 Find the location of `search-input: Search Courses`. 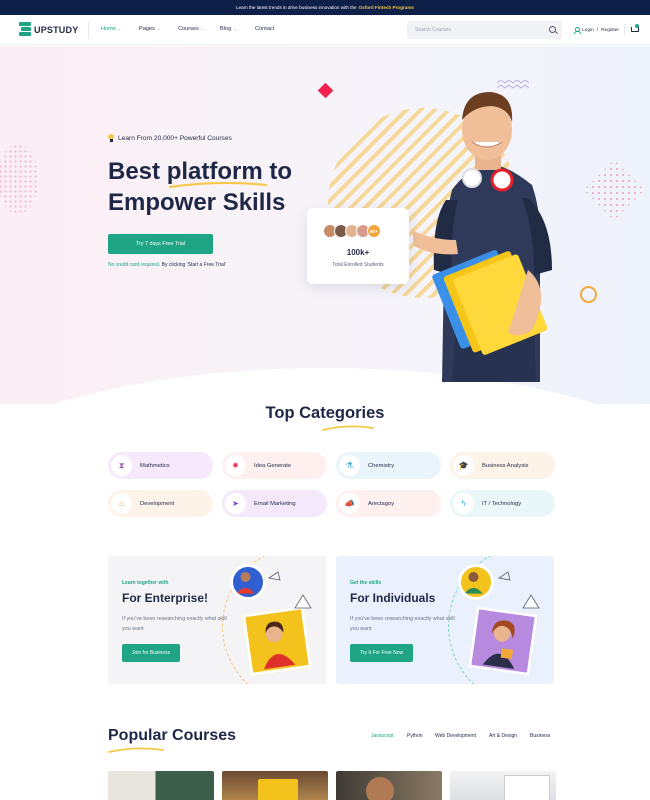

search-input: Search Courses is located at coordinates (484, 30).